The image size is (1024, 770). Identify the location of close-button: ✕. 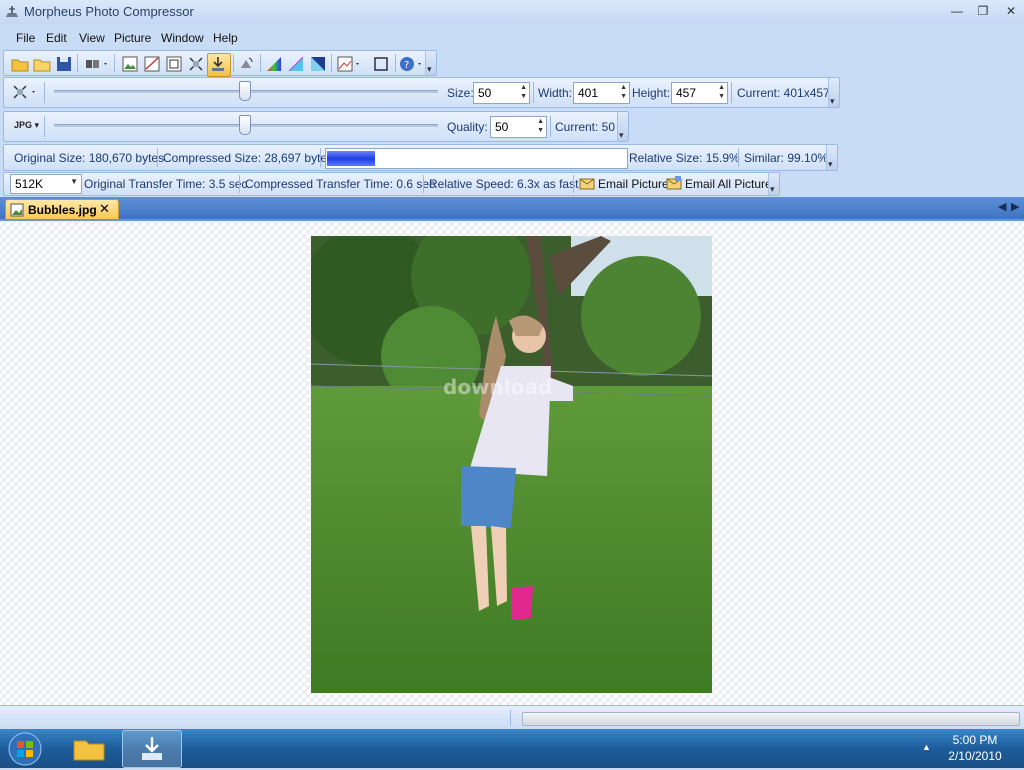
(1011, 11).